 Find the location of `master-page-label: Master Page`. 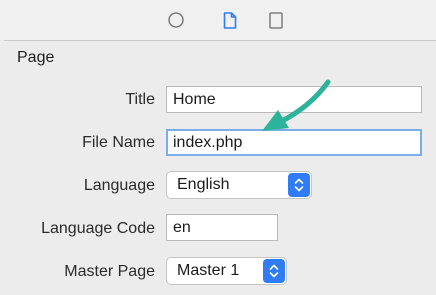

master-page-label: Master Page is located at coordinates (109, 271).